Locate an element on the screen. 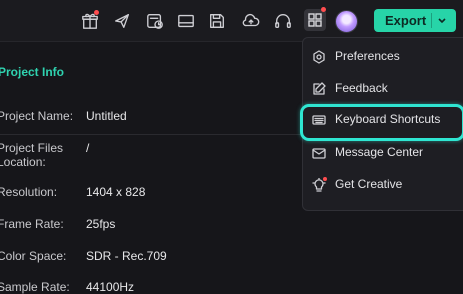 This screenshot has width=463, height=294. project-files-location-value: / is located at coordinates (88, 148).